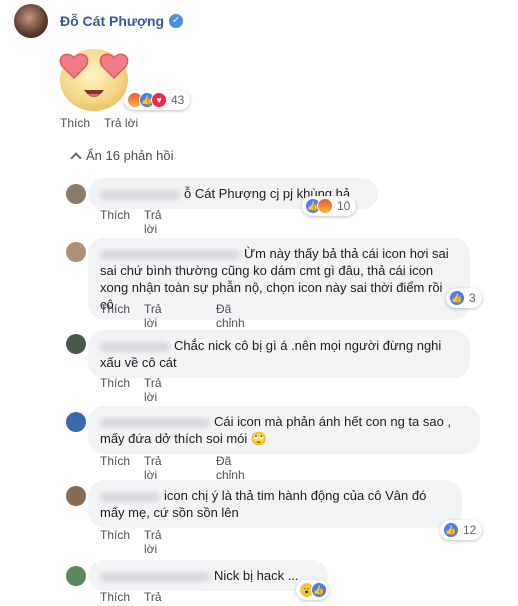 The image size is (518, 606). I want to click on reaction-summary: 👍 12, so click(461, 530).